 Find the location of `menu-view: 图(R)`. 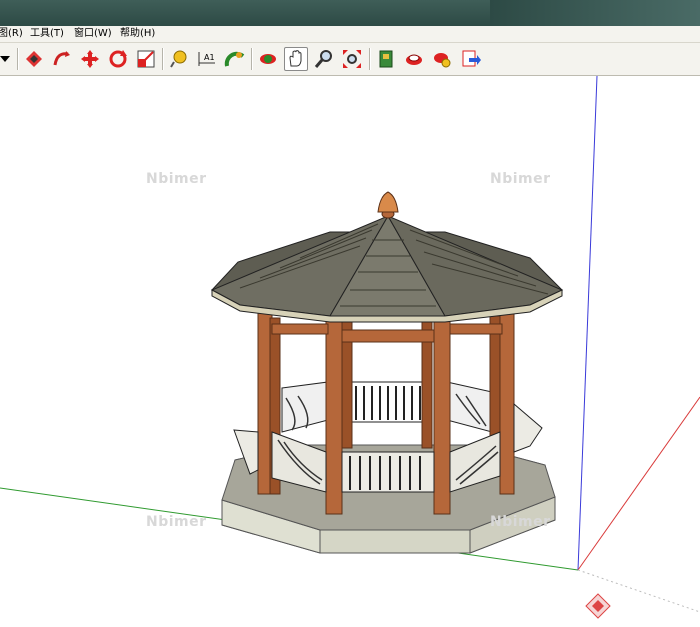

menu-view: 图(R) is located at coordinates (11, 34).